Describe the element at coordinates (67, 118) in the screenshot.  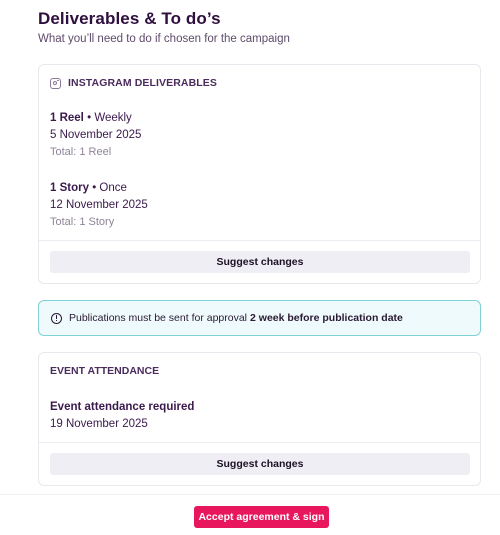
I see `deliverable-quantity: 1 Reel` at that location.